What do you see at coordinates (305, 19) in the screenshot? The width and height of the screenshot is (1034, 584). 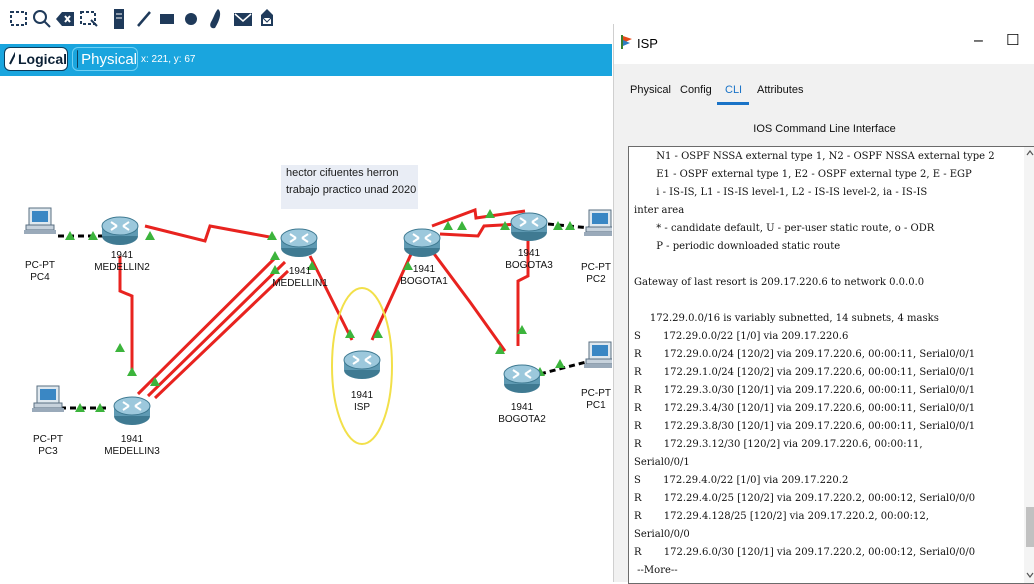 I see `toolbar` at bounding box center [305, 19].